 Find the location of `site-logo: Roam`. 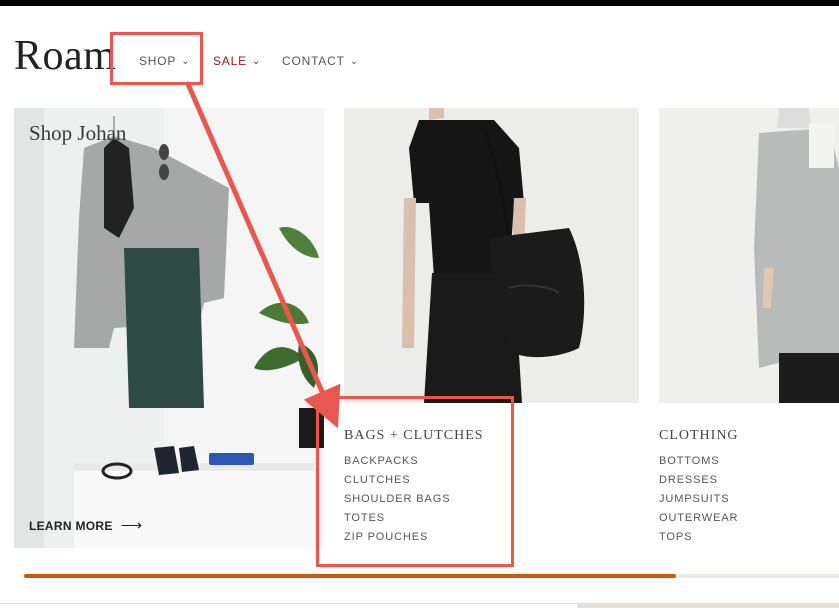

site-logo: Roam is located at coordinates (65, 56).